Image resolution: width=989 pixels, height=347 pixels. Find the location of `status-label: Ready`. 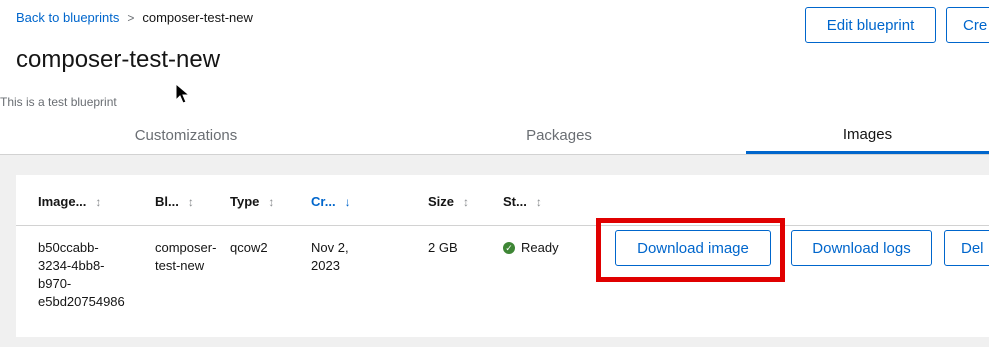

status-label: Ready is located at coordinates (540, 247).